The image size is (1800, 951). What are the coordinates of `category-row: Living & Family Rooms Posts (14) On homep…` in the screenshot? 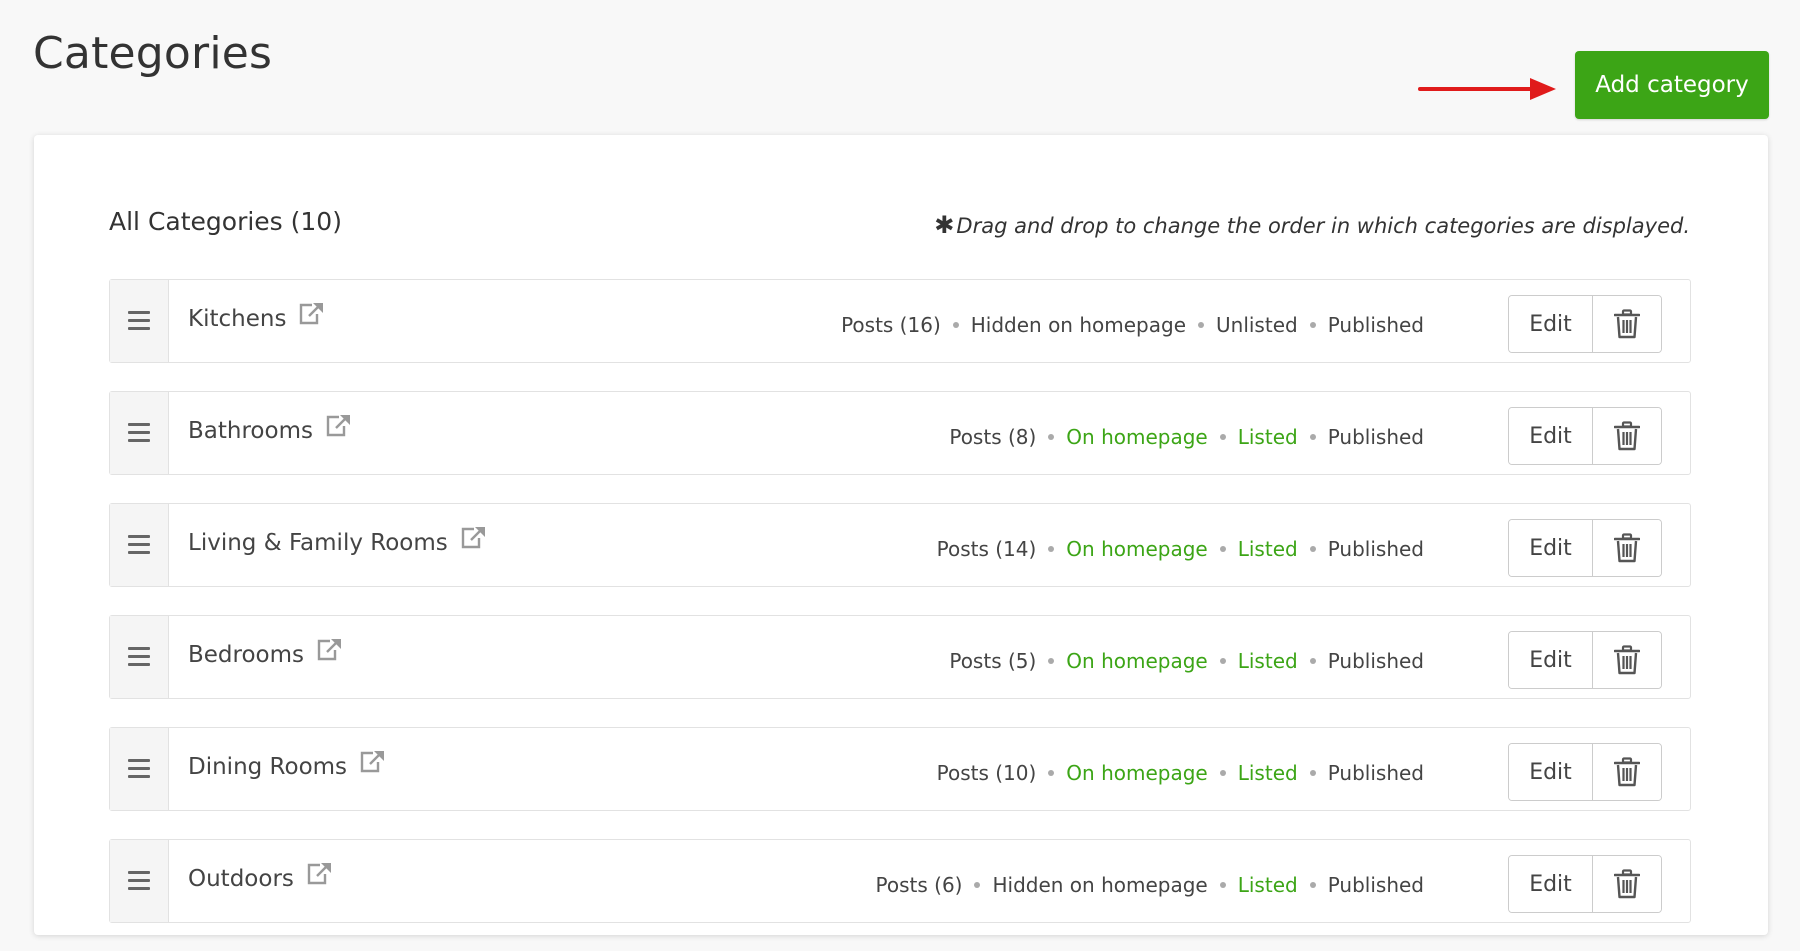 It's located at (900, 545).